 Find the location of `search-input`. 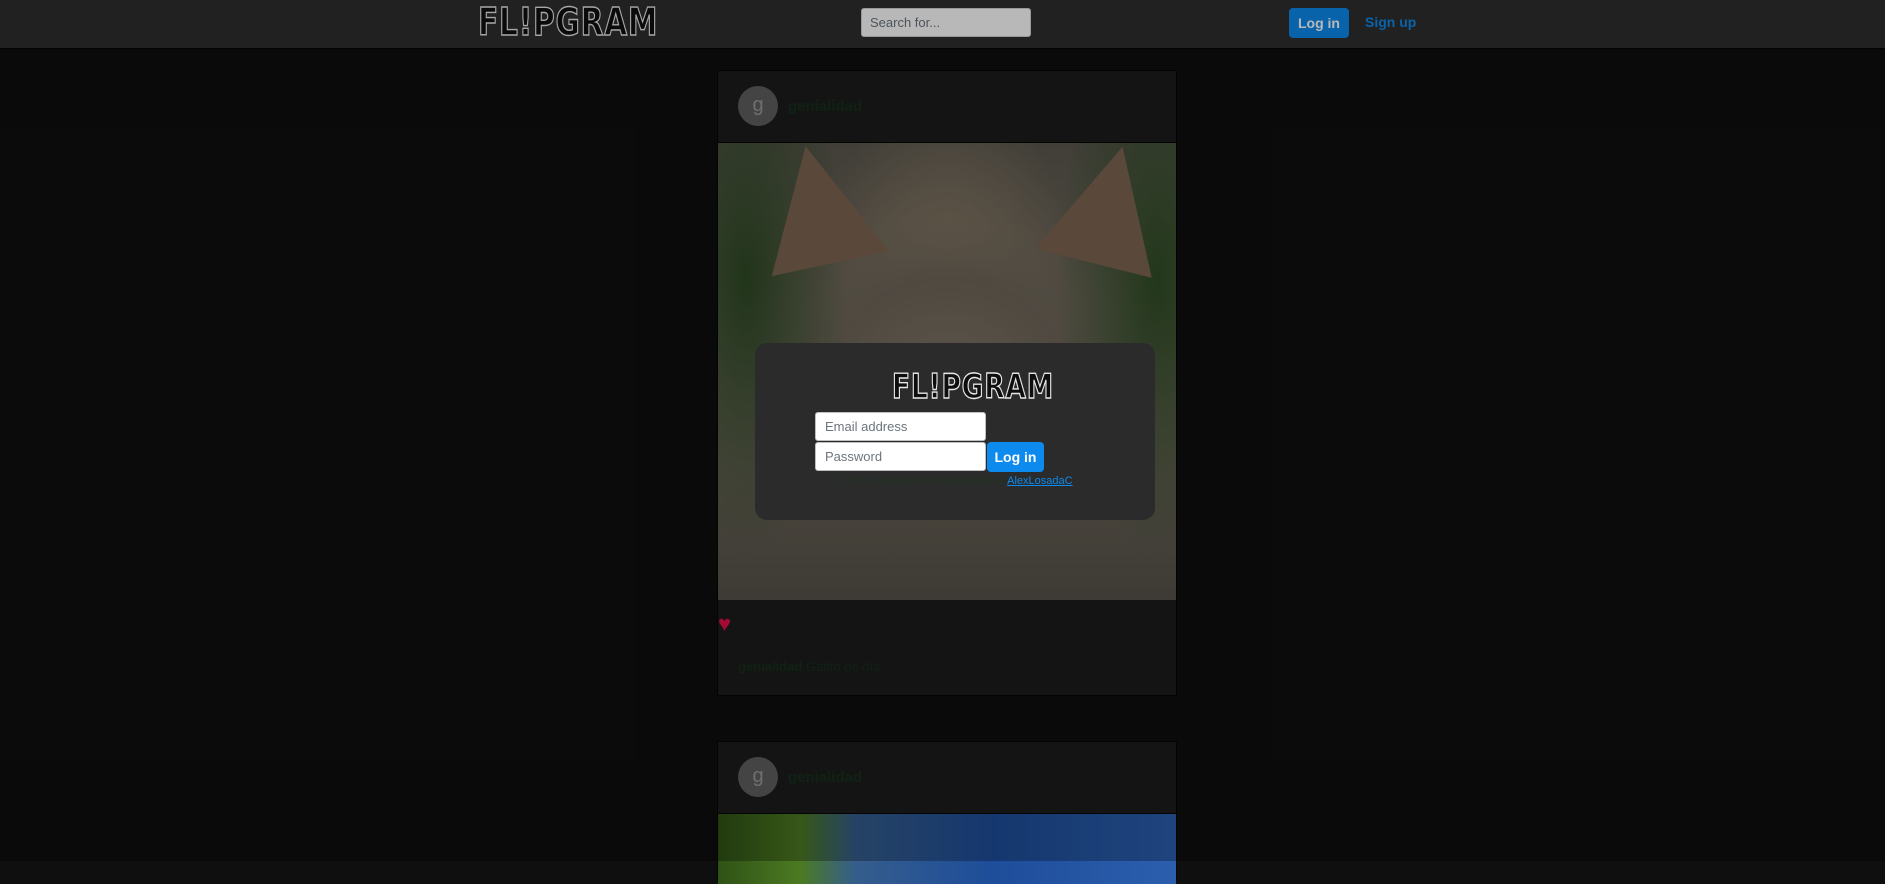

search-input is located at coordinates (946, 22).